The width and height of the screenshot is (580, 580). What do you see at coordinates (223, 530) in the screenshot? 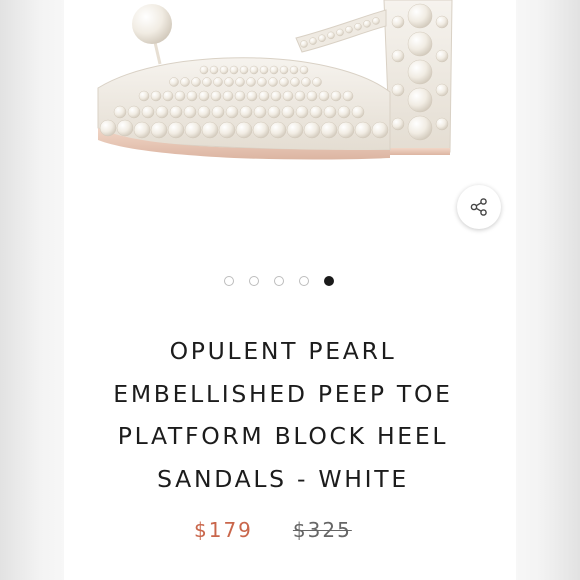
I see `sale-price: $179` at bounding box center [223, 530].